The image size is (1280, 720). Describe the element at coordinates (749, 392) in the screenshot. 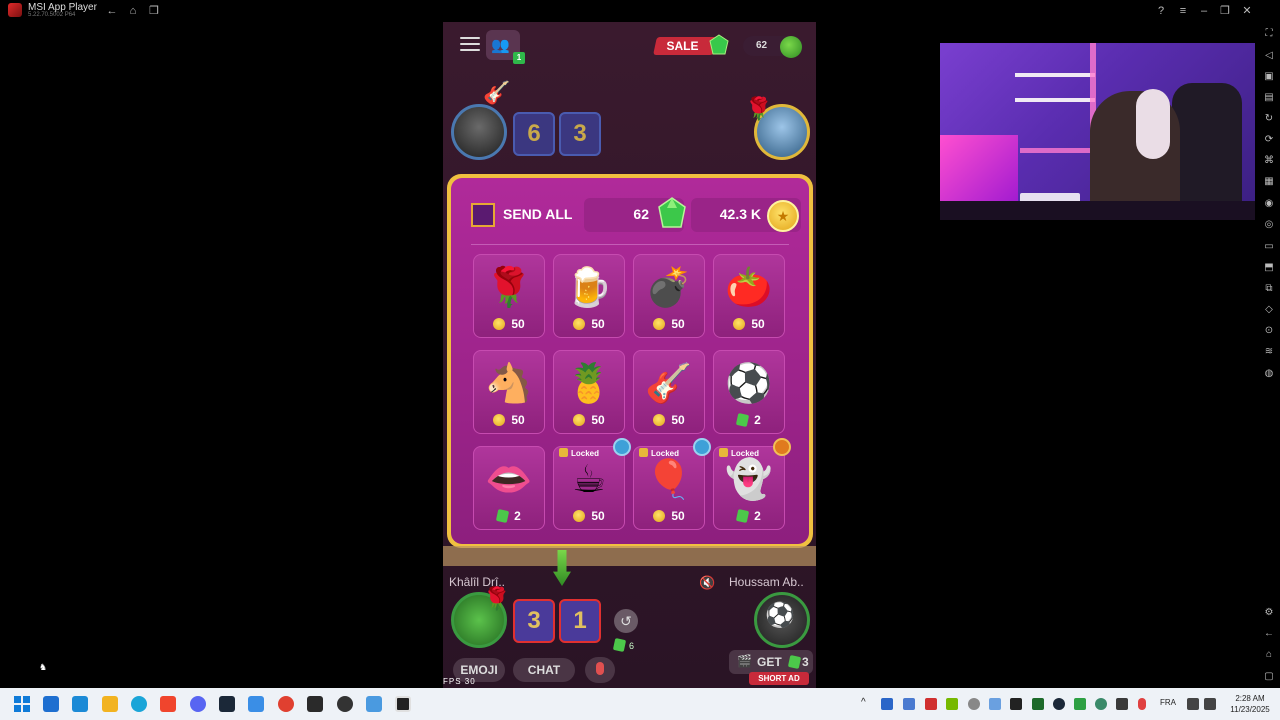

I see `gift-tile: ⚽ 2` at that location.